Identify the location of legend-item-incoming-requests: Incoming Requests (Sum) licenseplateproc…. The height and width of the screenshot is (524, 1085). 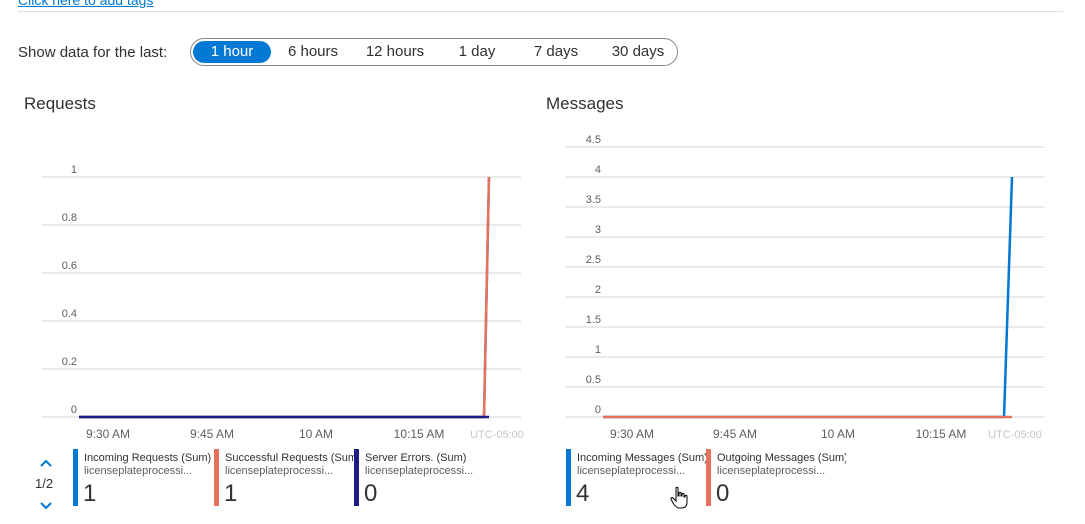
(143, 478).